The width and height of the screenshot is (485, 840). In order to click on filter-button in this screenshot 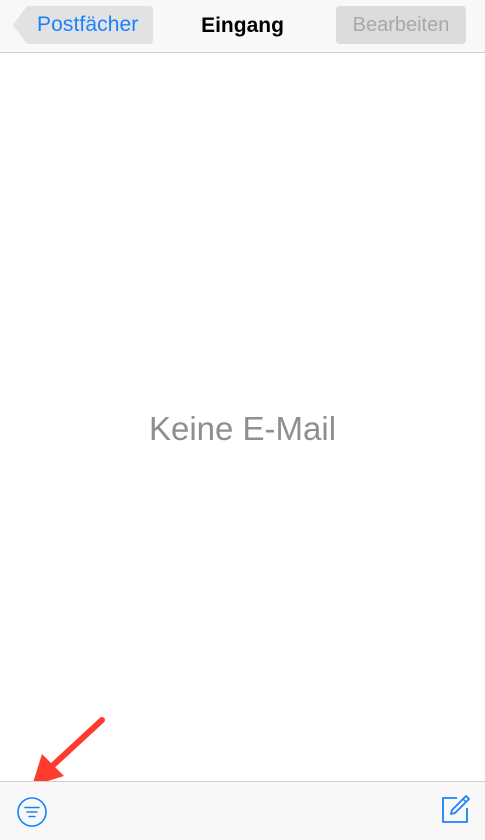, I will do `click(32, 812)`.